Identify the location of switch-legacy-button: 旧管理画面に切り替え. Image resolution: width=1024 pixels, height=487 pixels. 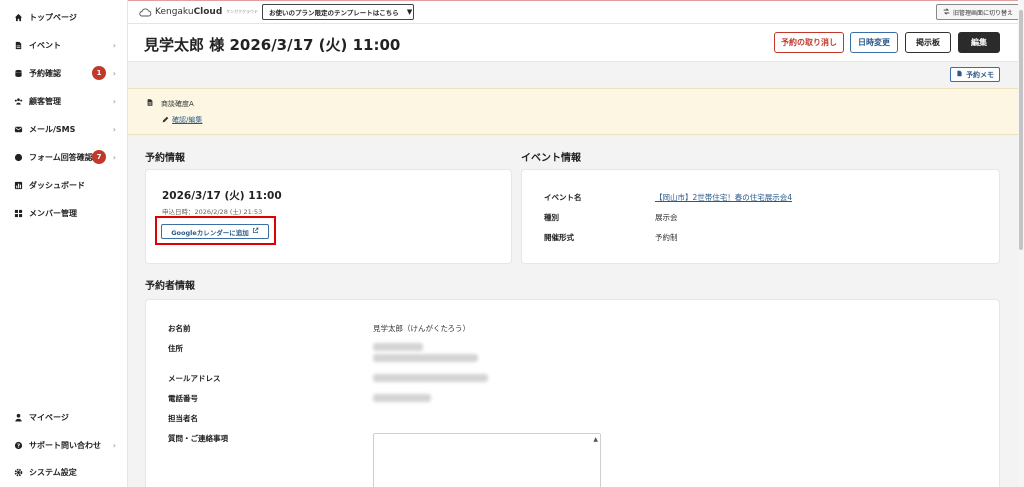
(978, 12).